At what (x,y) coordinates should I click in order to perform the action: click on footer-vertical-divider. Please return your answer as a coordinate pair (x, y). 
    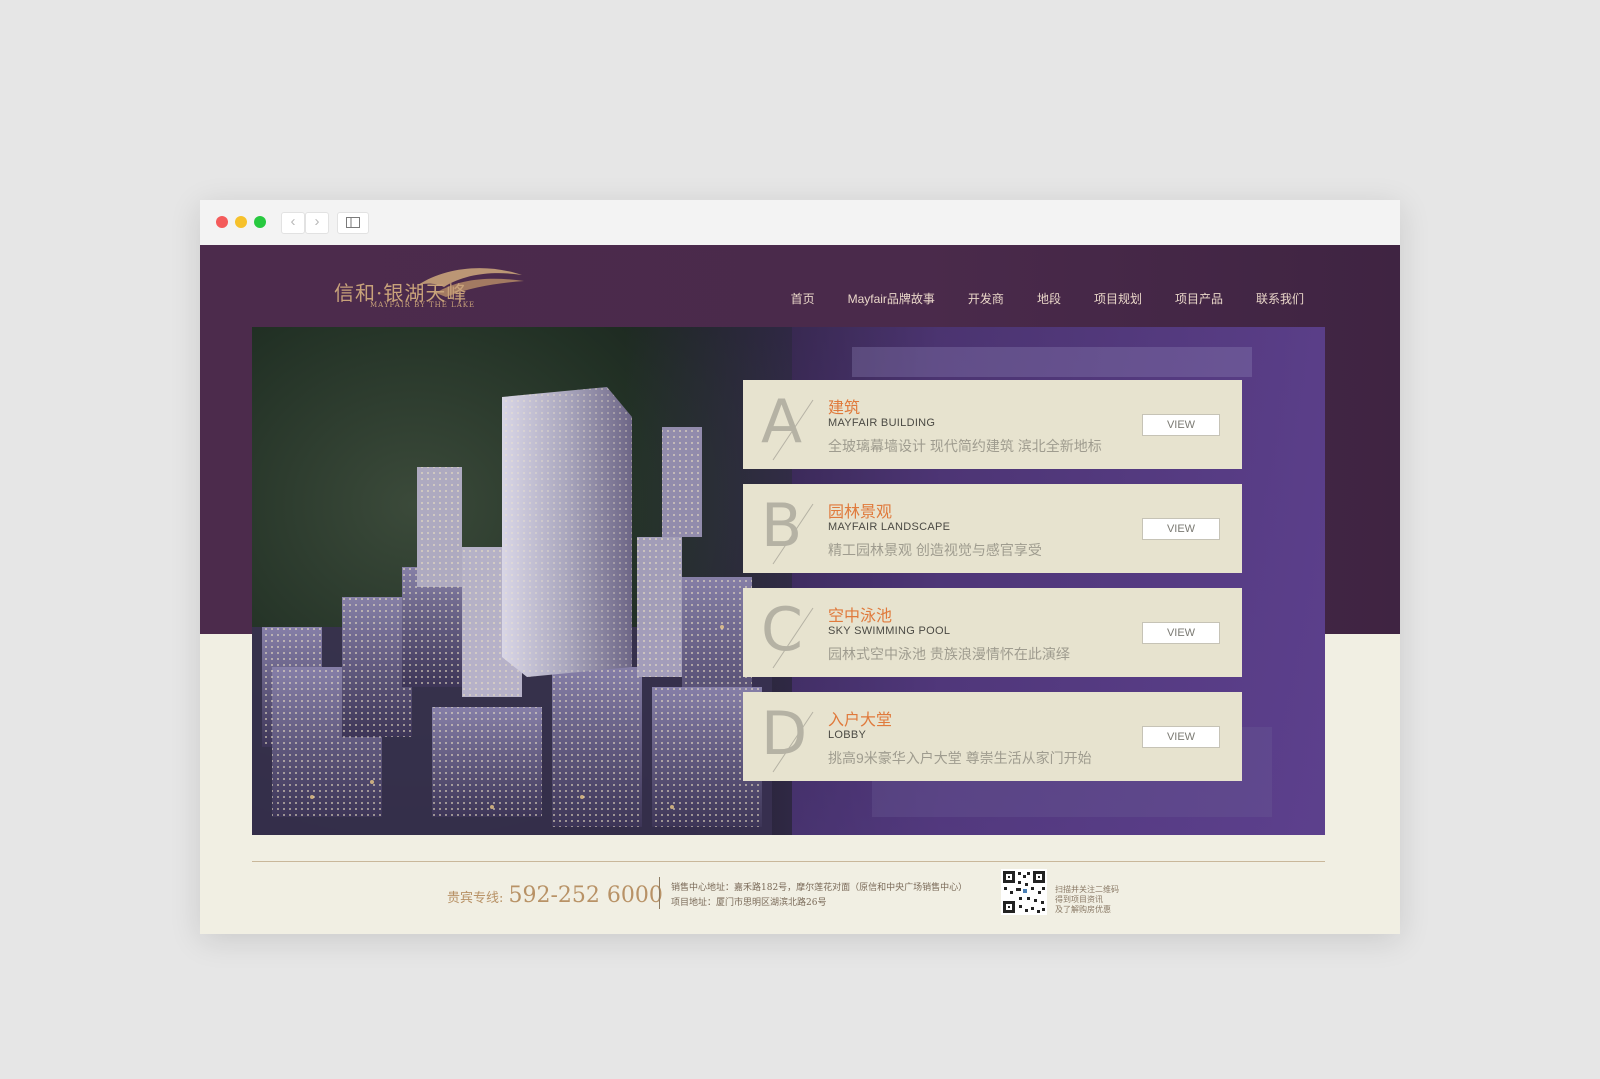
    Looking at the image, I should click on (659, 893).